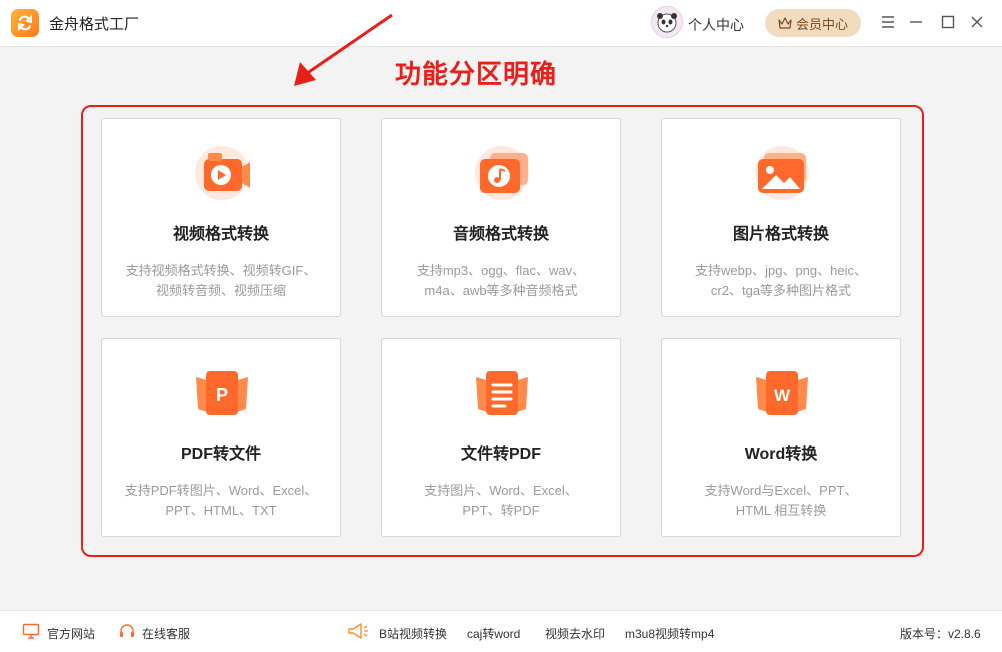  Describe the element at coordinates (343, 49) in the screenshot. I see `annotation-arrow-icon` at that location.